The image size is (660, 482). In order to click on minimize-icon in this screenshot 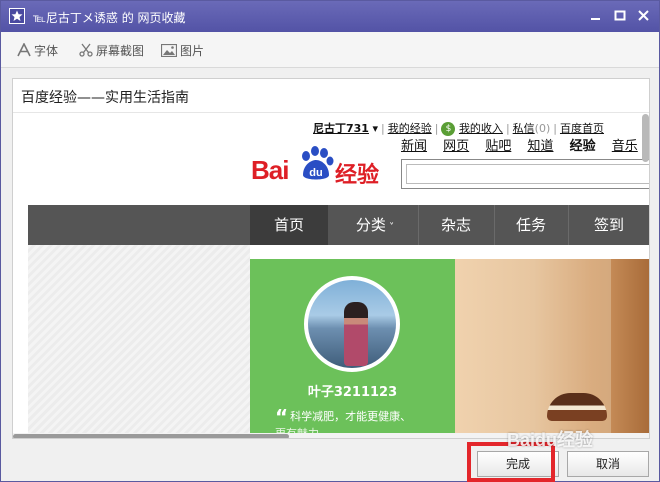, I will do `click(596, 16)`.